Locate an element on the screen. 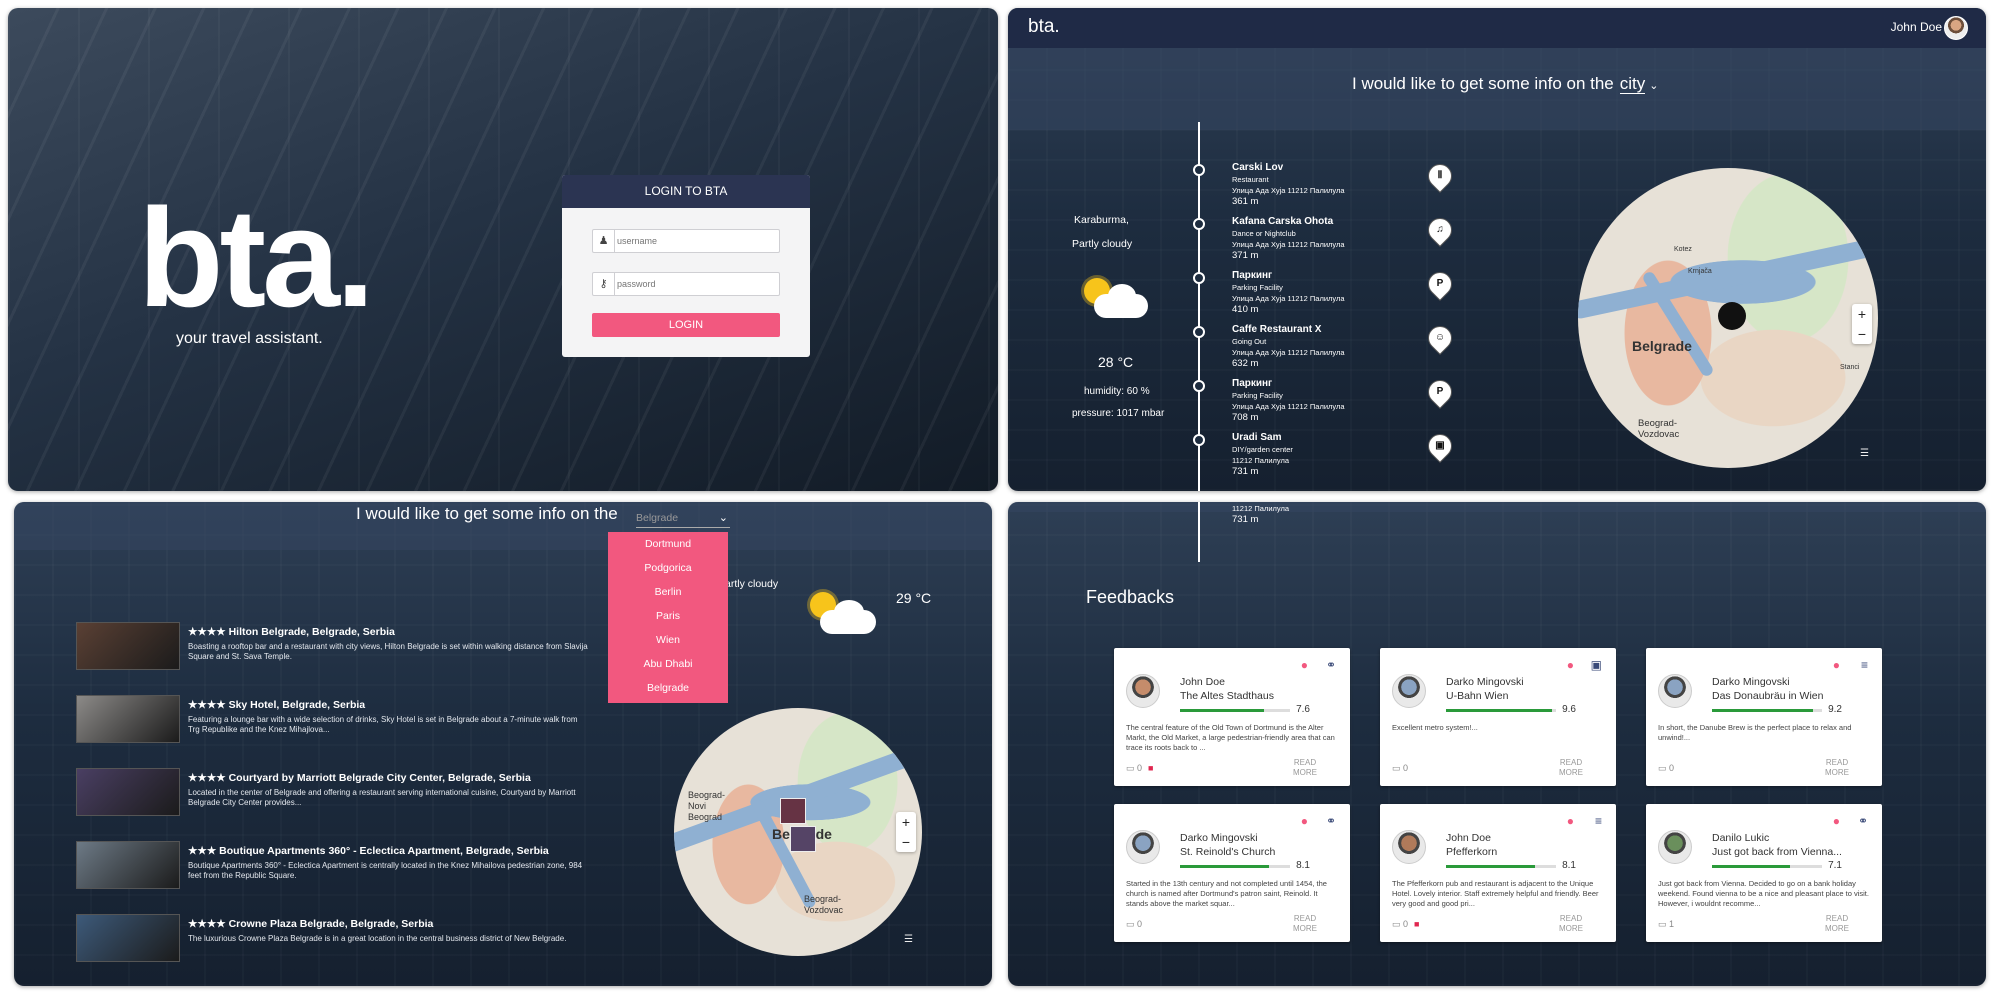  score-bar is located at coordinates (1235, 866).